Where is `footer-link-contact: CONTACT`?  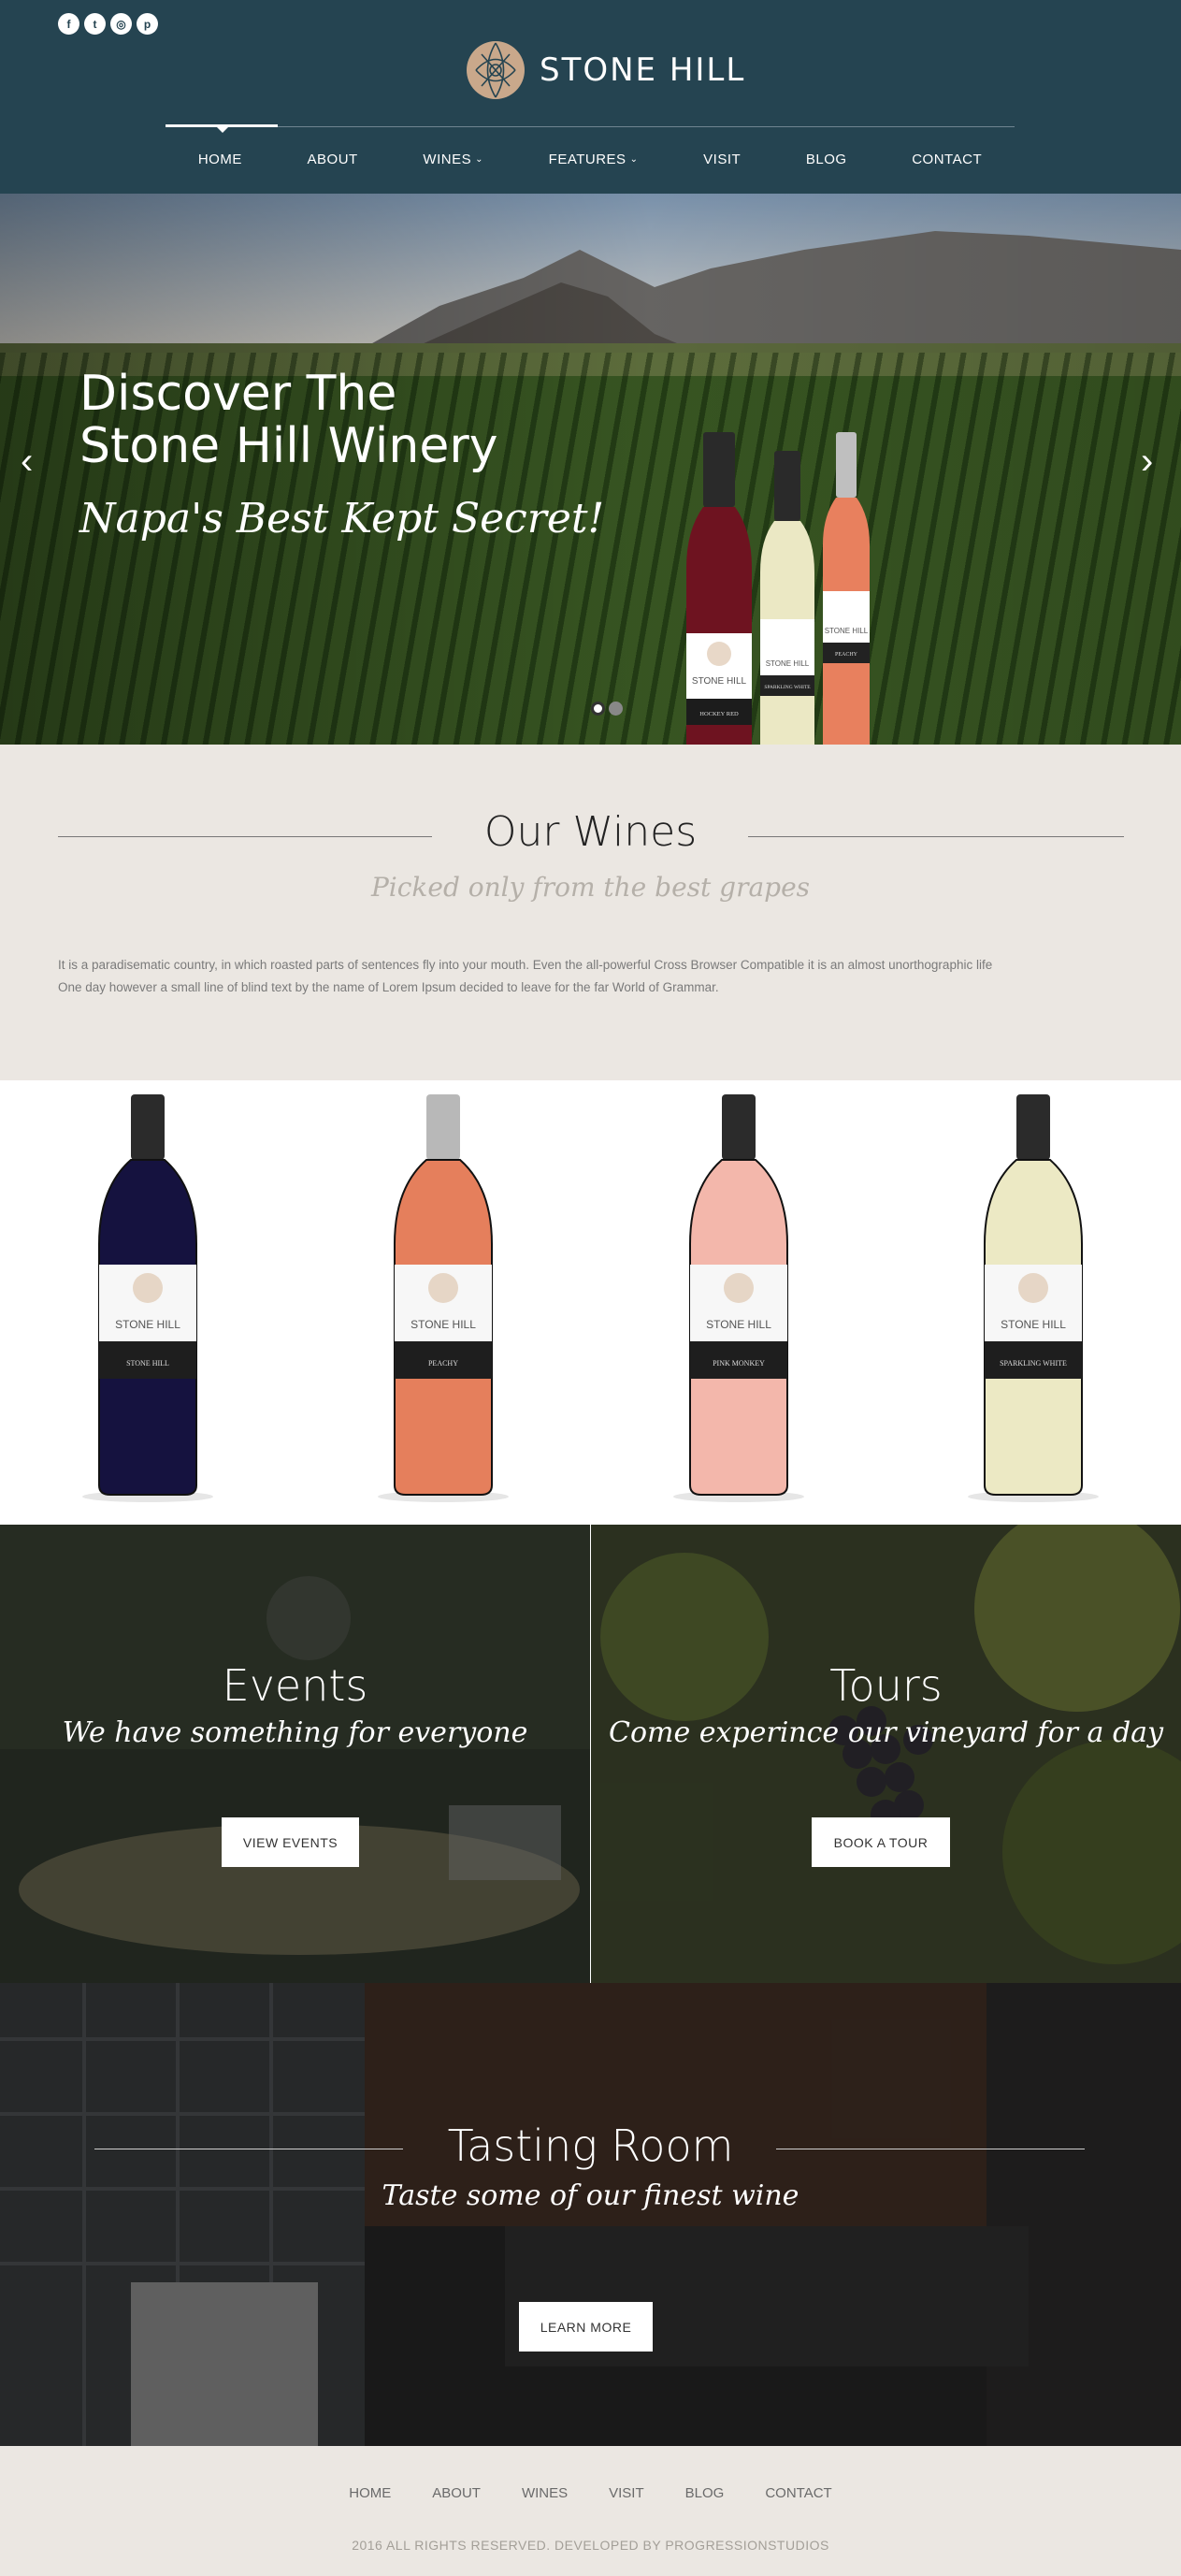 footer-link-contact: CONTACT is located at coordinates (798, 2493).